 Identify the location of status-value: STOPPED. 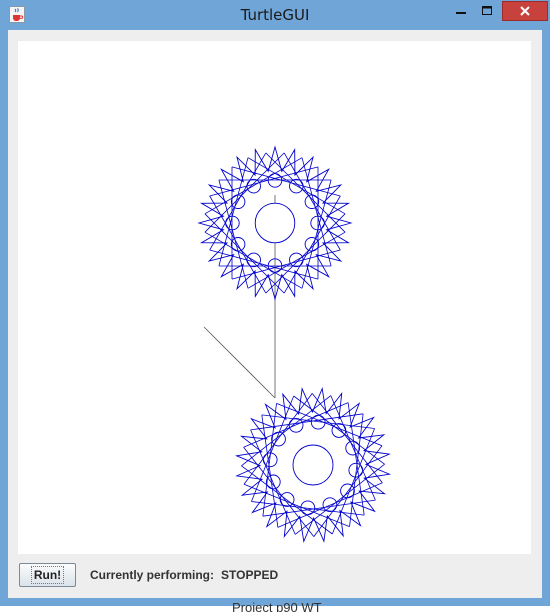
(250, 575).